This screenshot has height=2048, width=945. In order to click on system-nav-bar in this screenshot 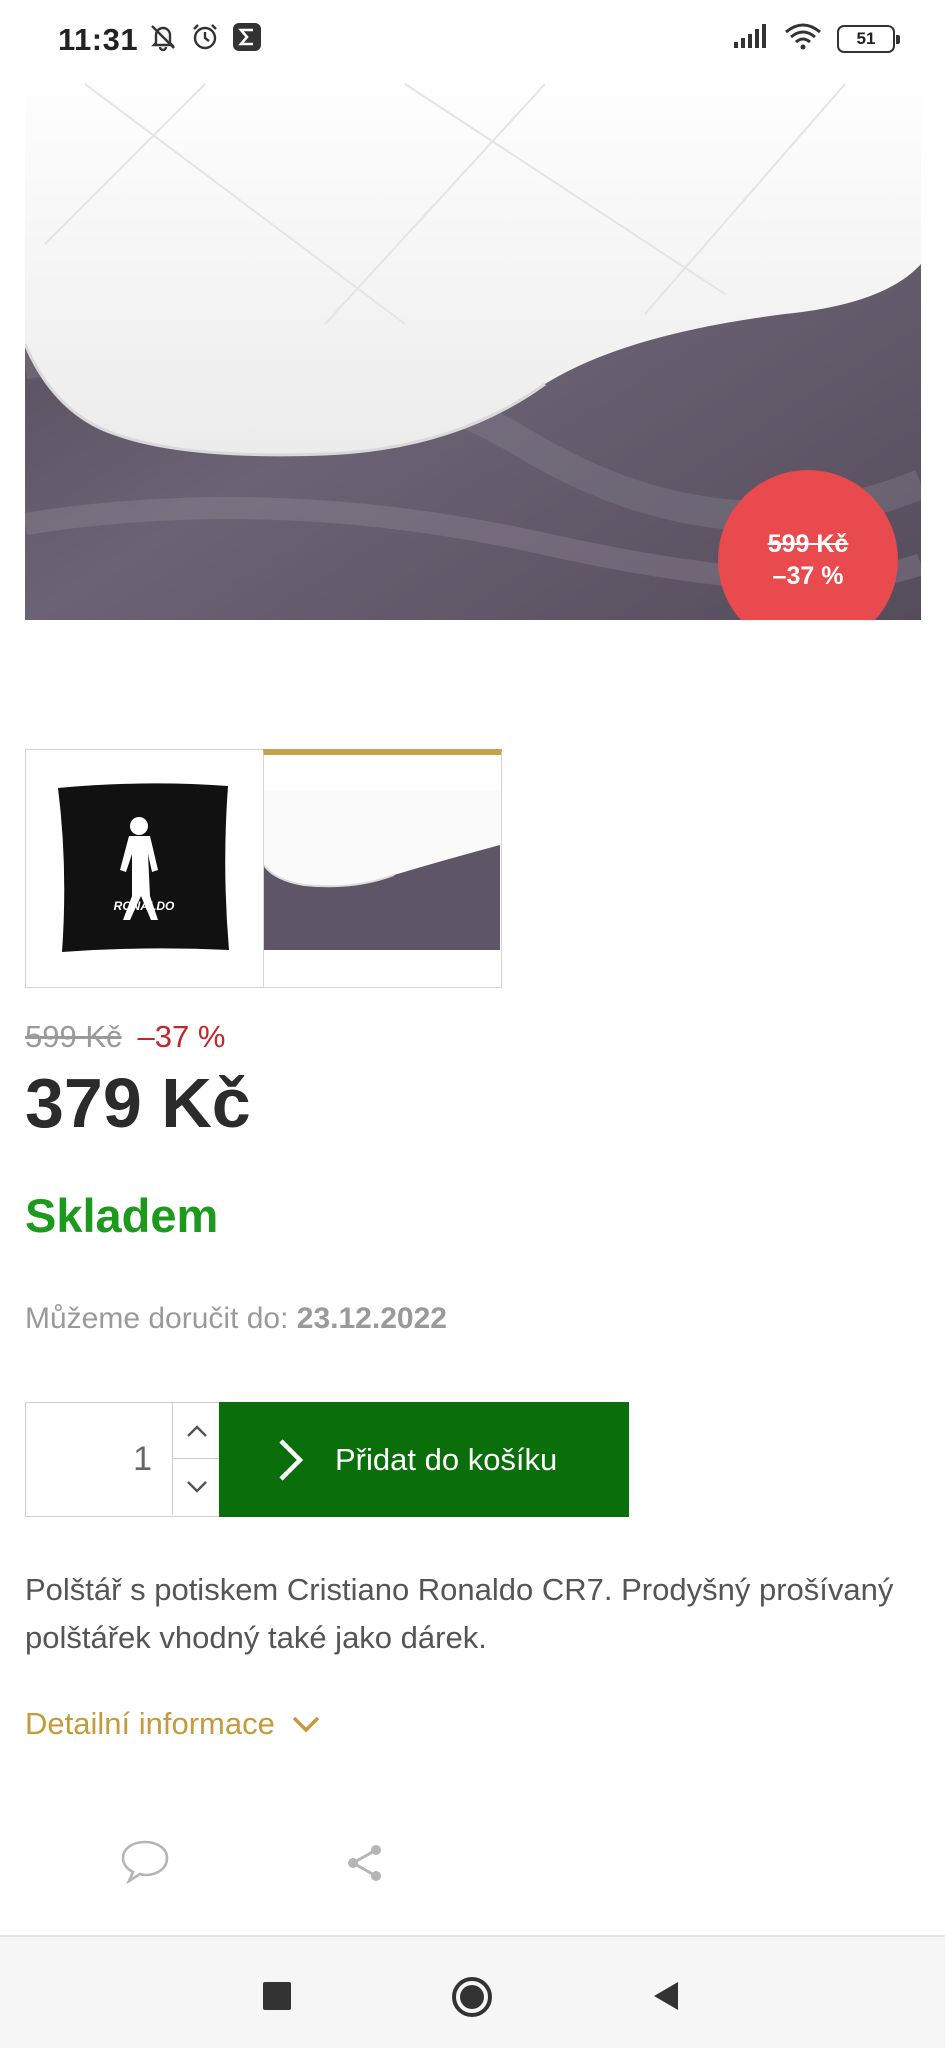, I will do `click(472, 1991)`.